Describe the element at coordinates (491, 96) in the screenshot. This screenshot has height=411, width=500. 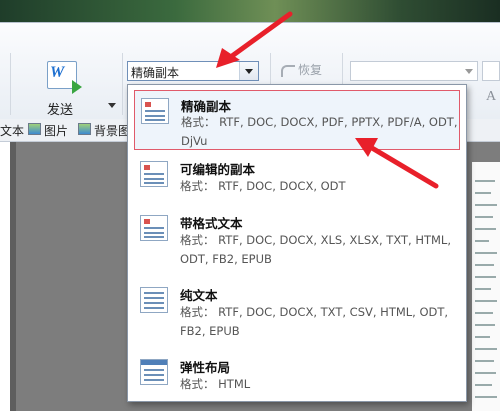
I see `font-style-icon: A` at that location.